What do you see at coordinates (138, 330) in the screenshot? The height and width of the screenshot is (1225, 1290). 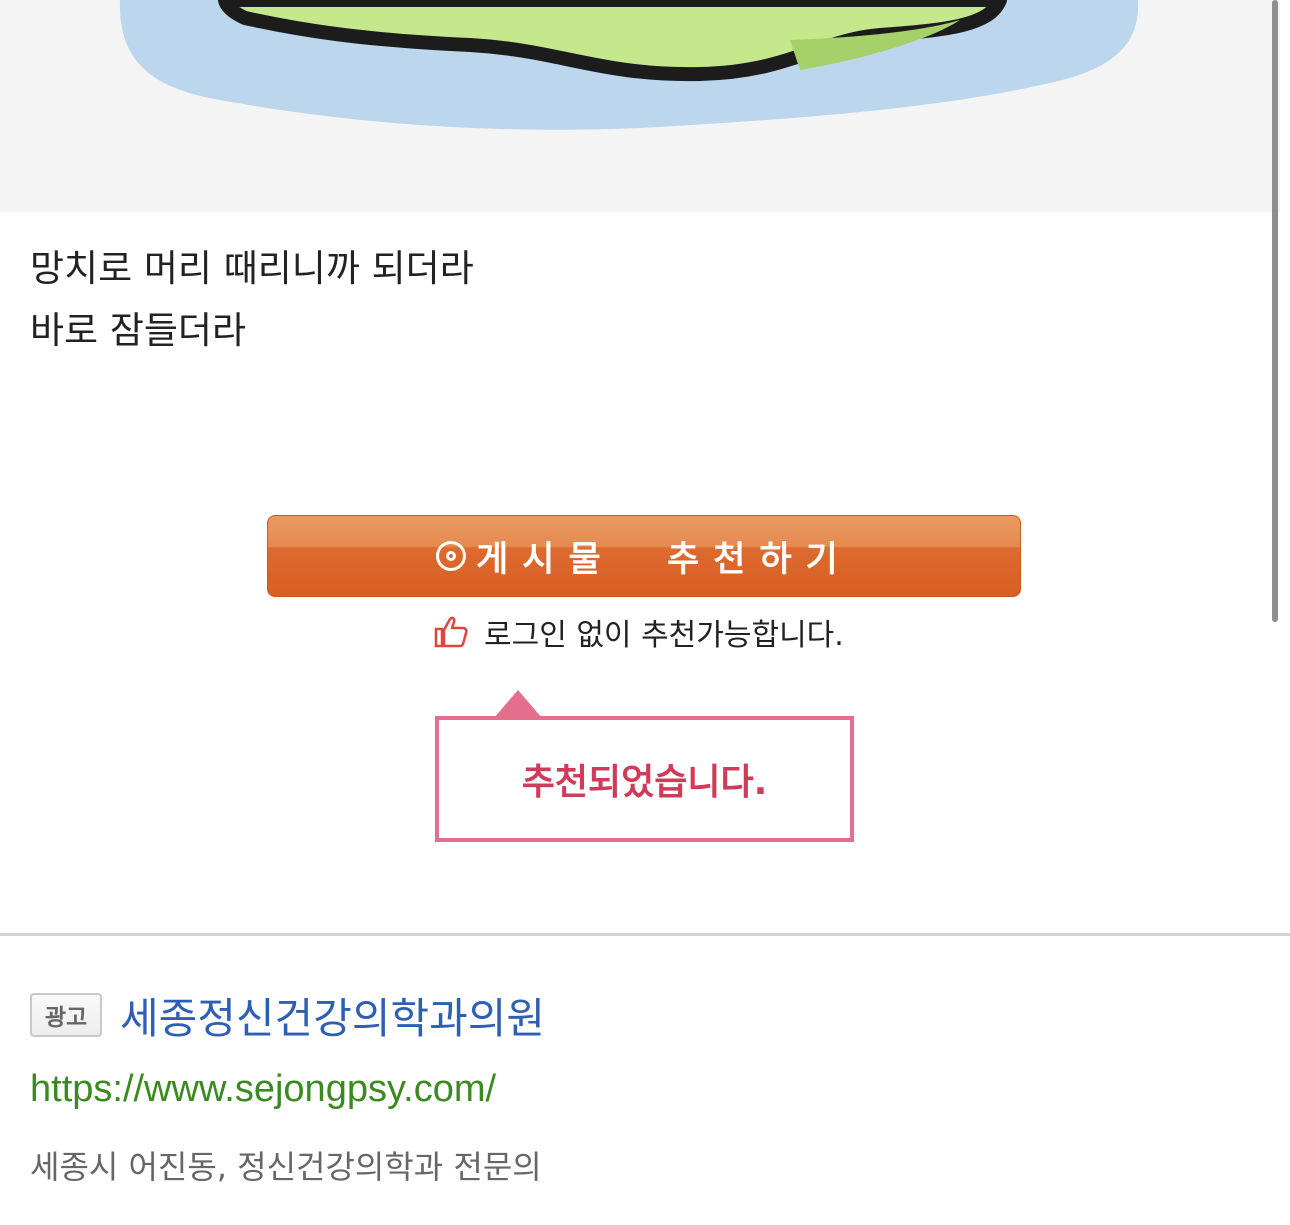 I see `post-line-2: 바로 잠들더라` at bounding box center [138, 330].